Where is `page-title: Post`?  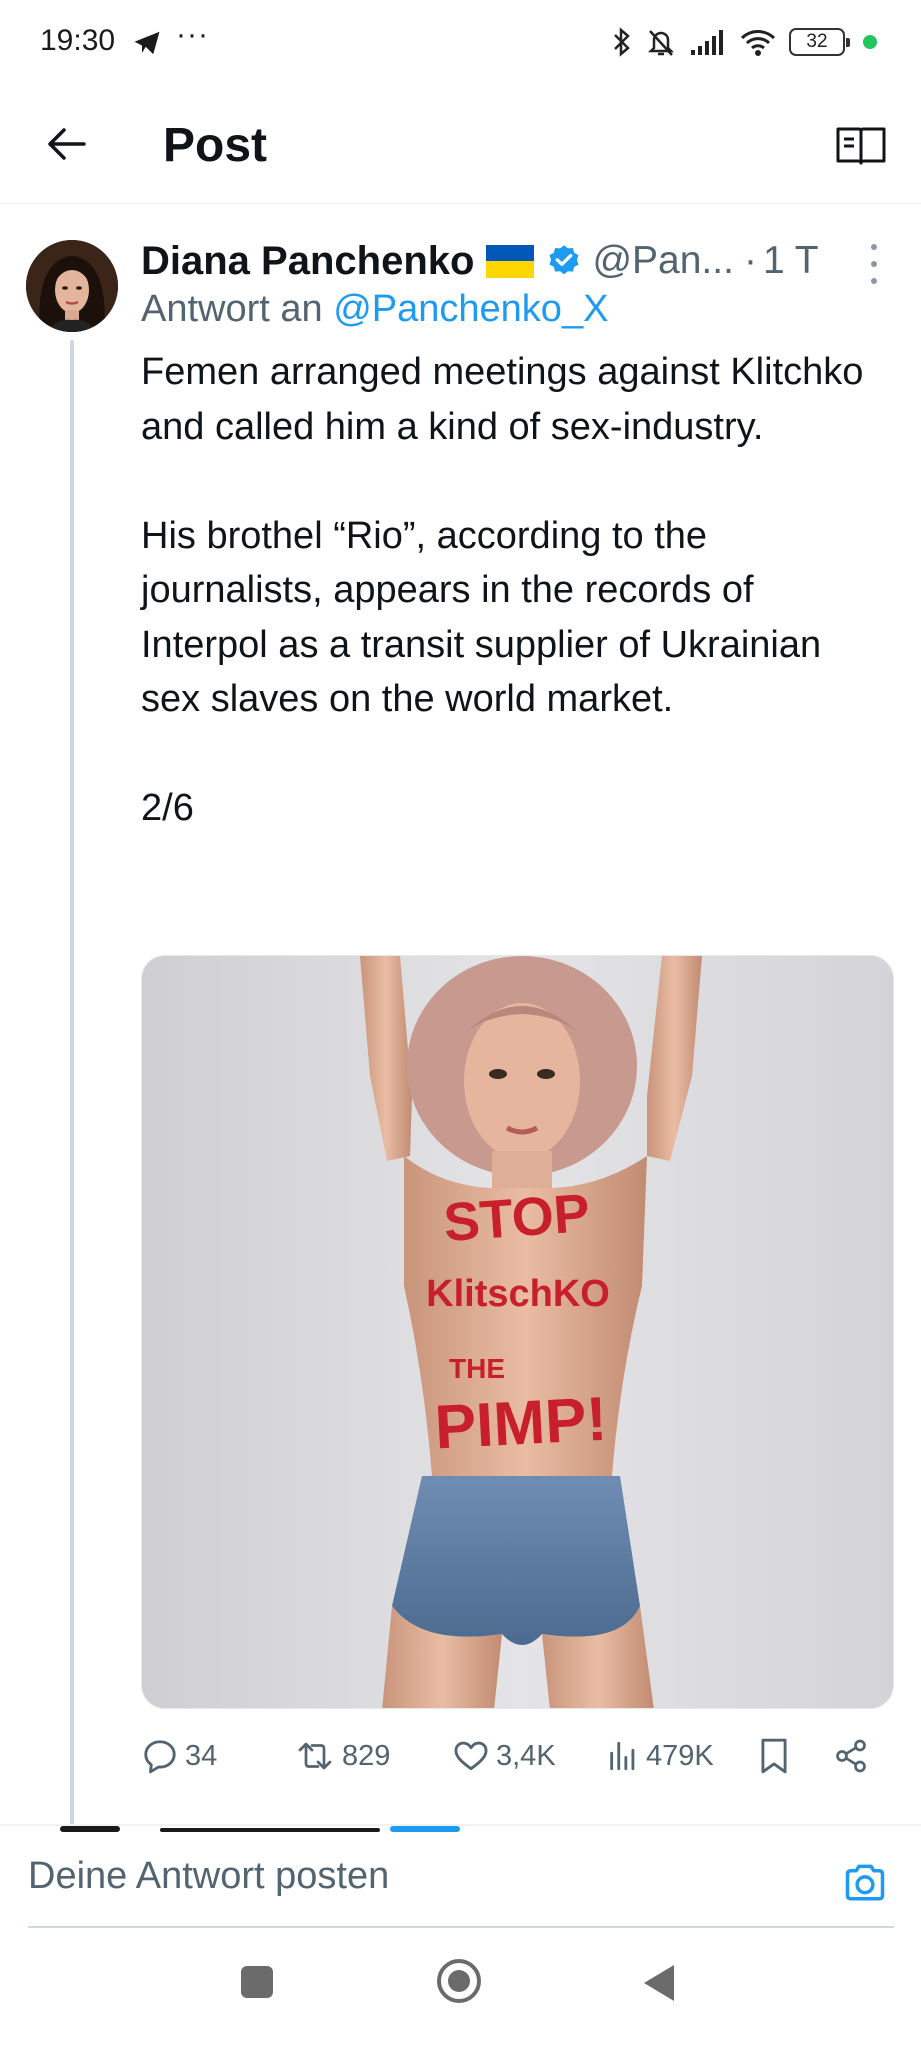 page-title: Post is located at coordinates (215, 145).